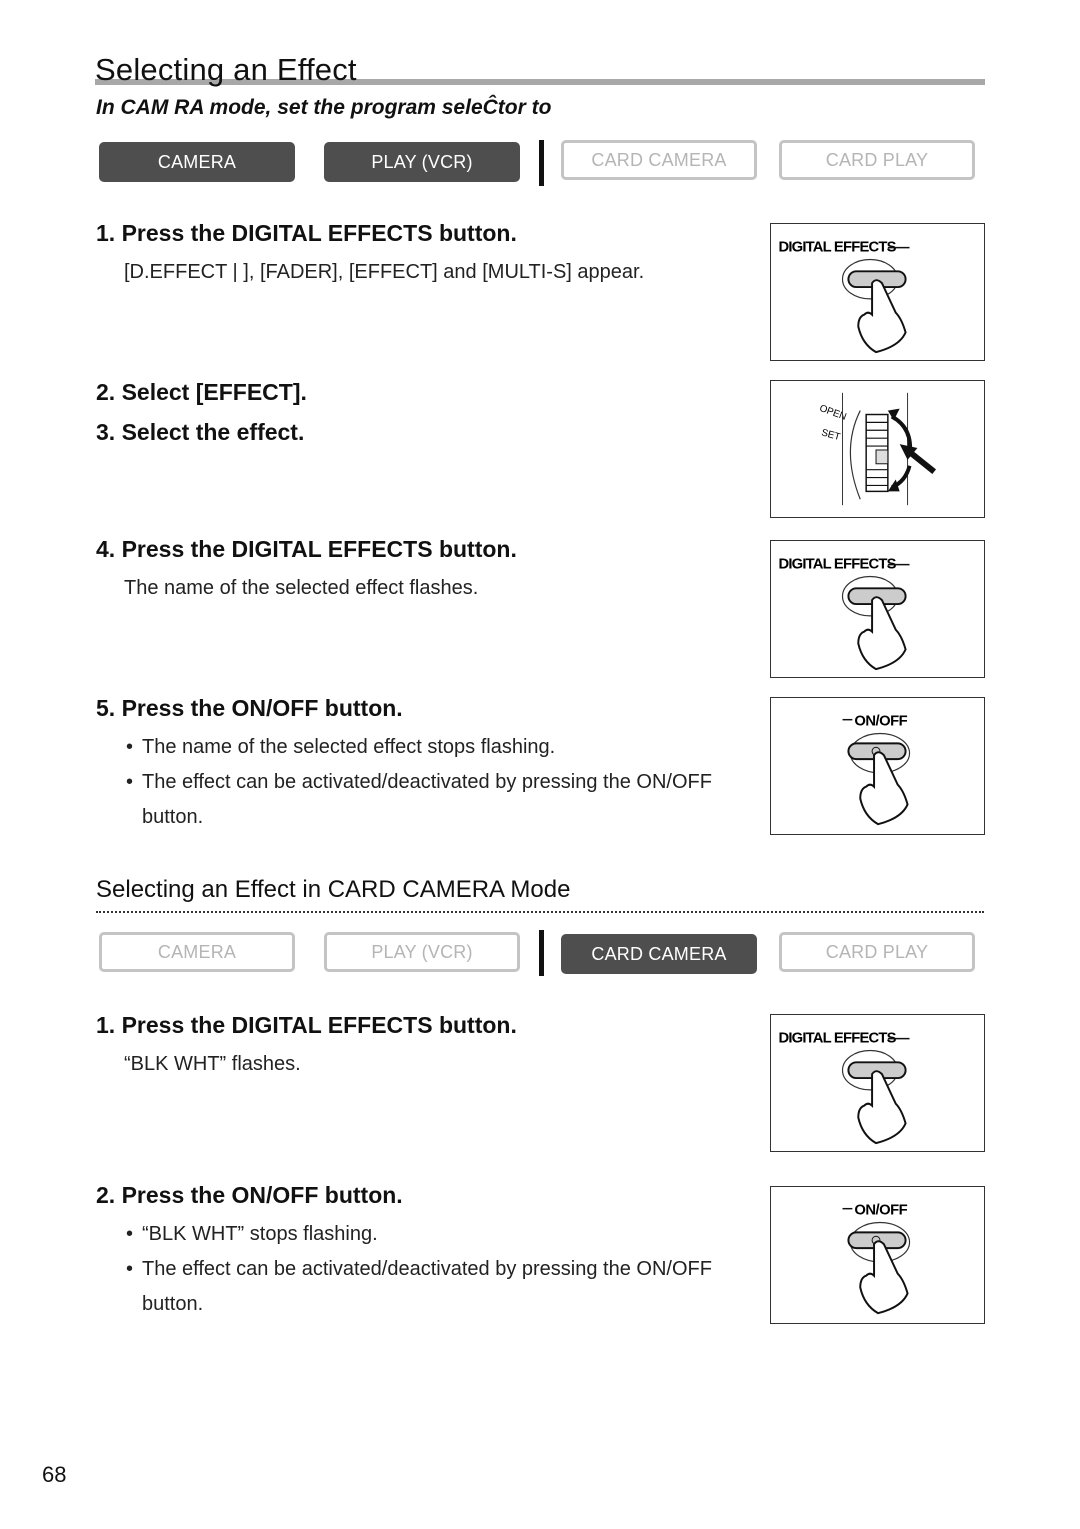 The width and height of the screenshot is (1080, 1529). Describe the element at coordinates (540, 912) in the screenshot. I see `section-divider` at that location.